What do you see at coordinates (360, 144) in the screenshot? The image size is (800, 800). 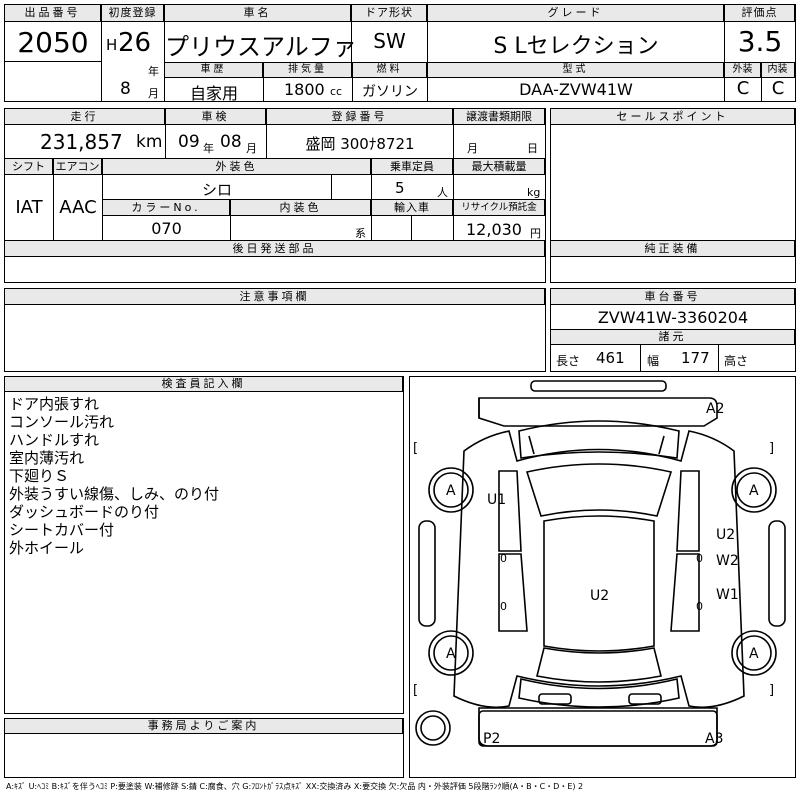 I see `reg-number: 盛岡 300ﾅ8721` at bounding box center [360, 144].